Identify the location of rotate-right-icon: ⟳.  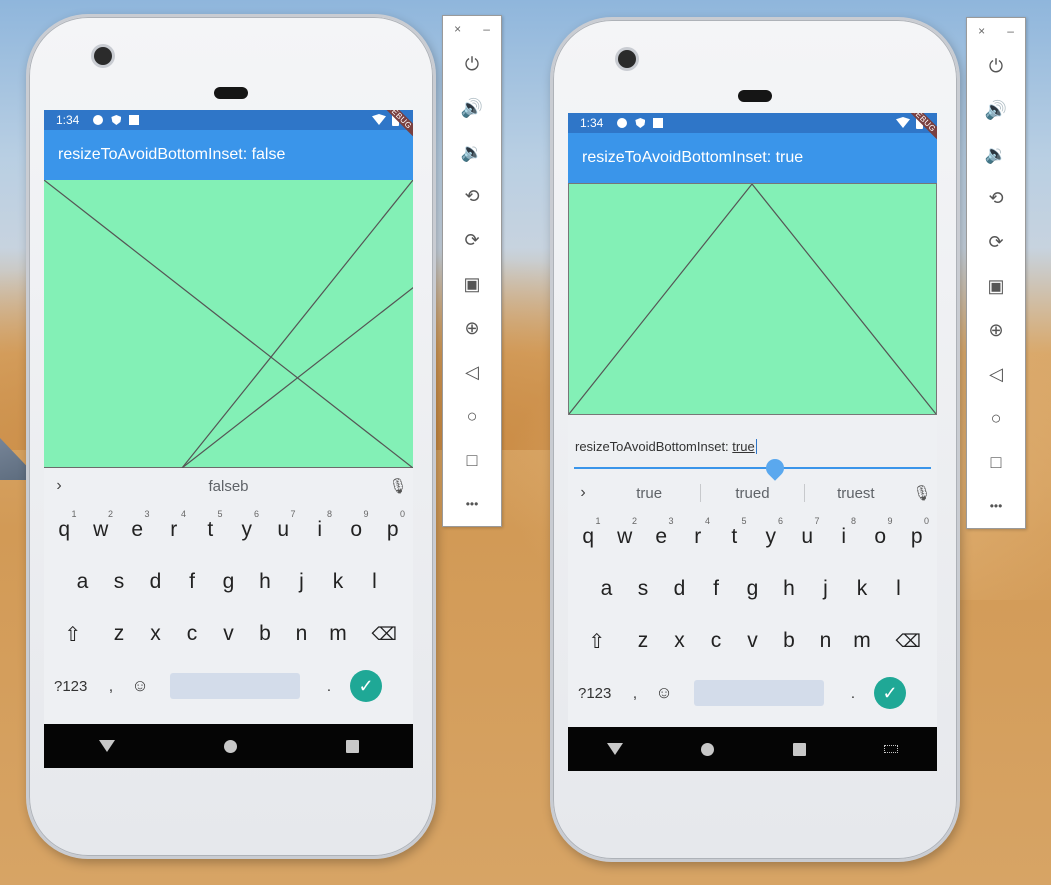
(996, 242).